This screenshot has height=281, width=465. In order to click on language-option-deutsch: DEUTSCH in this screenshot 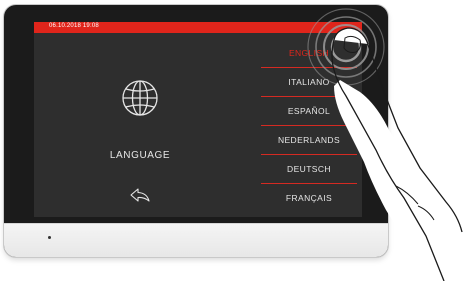, I will do `click(309, 169)`.